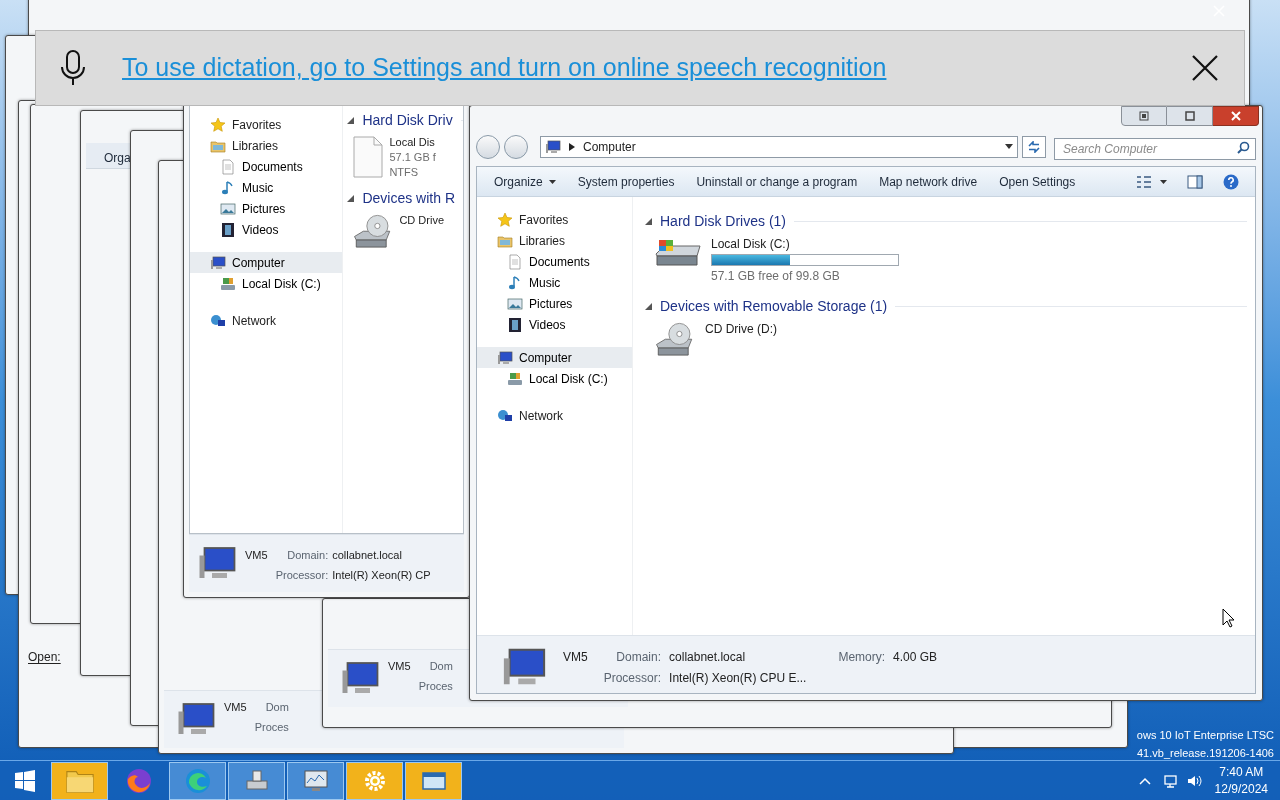 This screenshot has height=800, width=1280. Describe the element at coordinates (553, 147) in the screenshot. I see `computer-icon` at that location.